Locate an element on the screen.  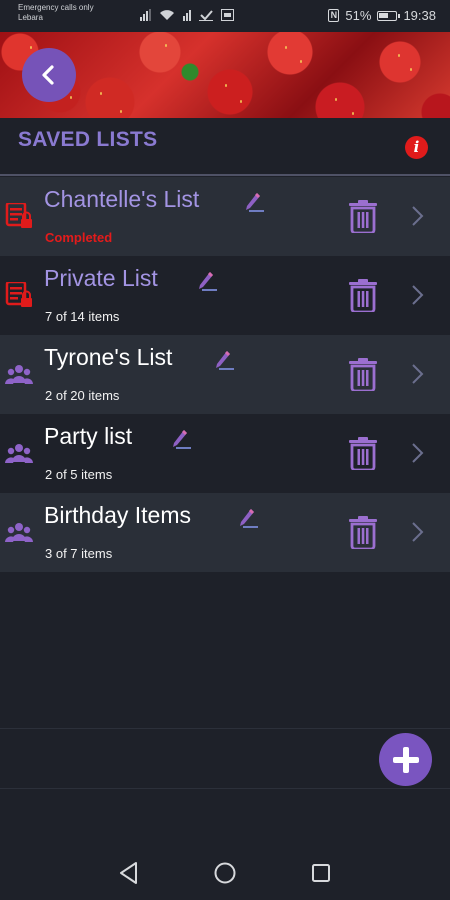
status-right: N 51% 19:38 is located at coordinates (382, 15).